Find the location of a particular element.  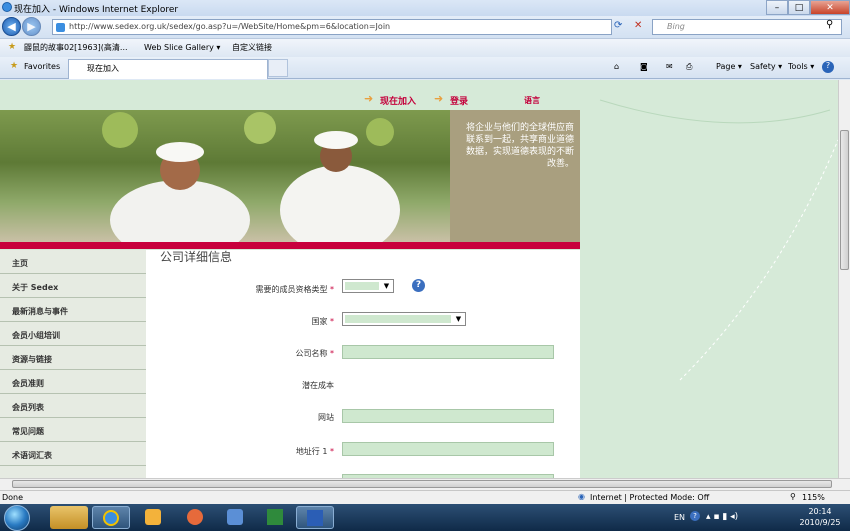

company-name-input is located at coordinates (448, 352).